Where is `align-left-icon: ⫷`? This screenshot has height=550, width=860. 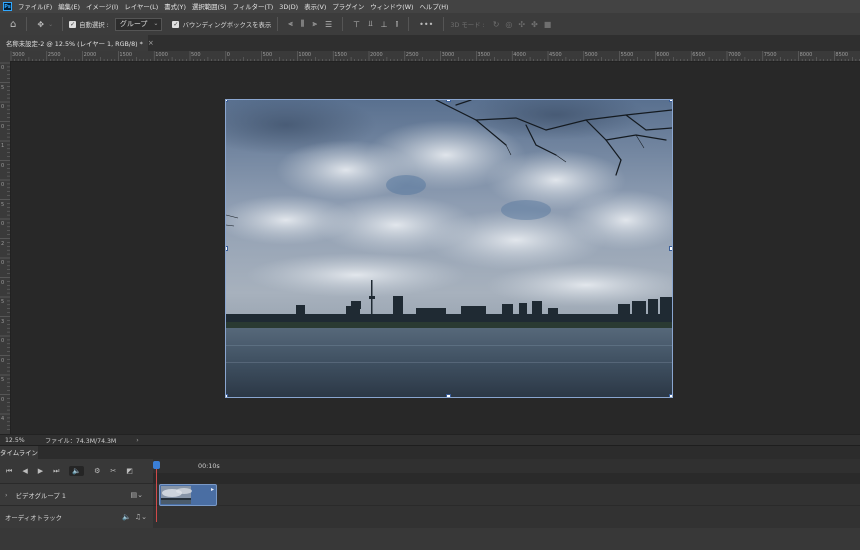
align-left-icon: ⫷ is located at coordinates (290, 24).